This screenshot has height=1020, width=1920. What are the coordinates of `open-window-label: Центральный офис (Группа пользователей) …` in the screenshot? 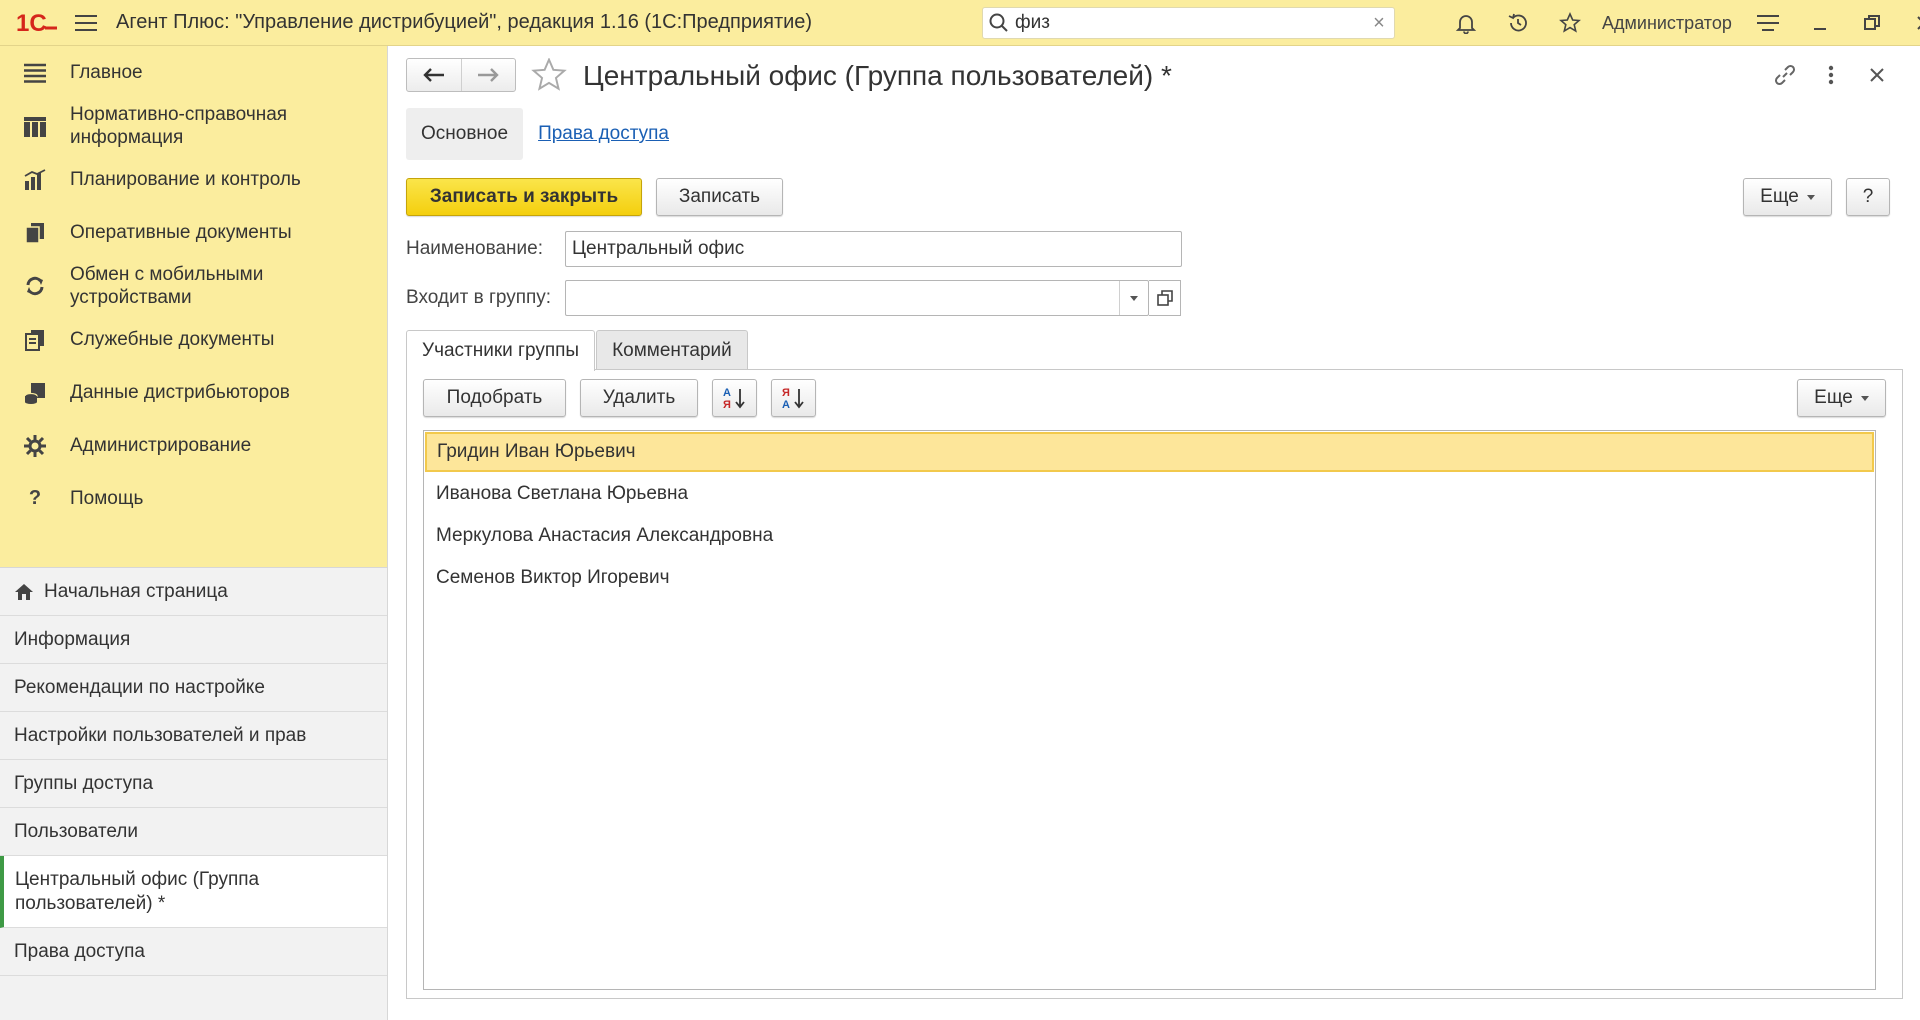 It's located at (137, 891).